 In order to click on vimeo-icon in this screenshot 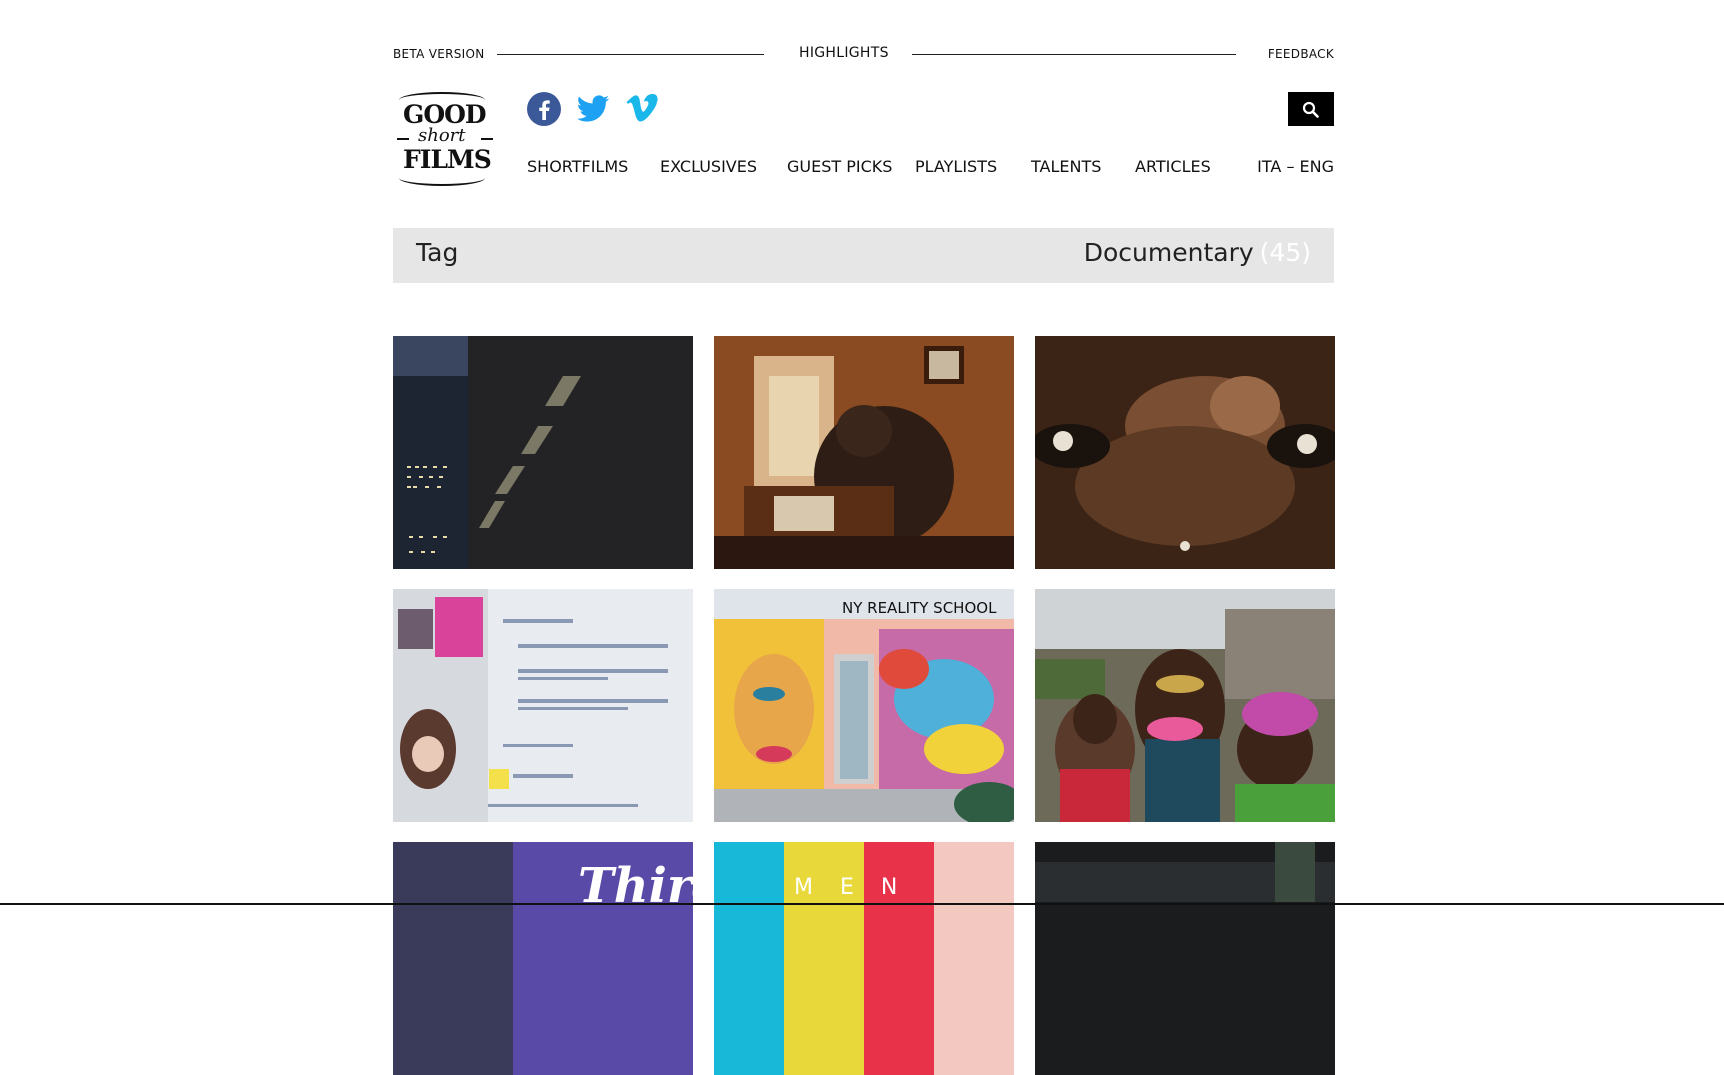, I will do `click(642, 109)`.